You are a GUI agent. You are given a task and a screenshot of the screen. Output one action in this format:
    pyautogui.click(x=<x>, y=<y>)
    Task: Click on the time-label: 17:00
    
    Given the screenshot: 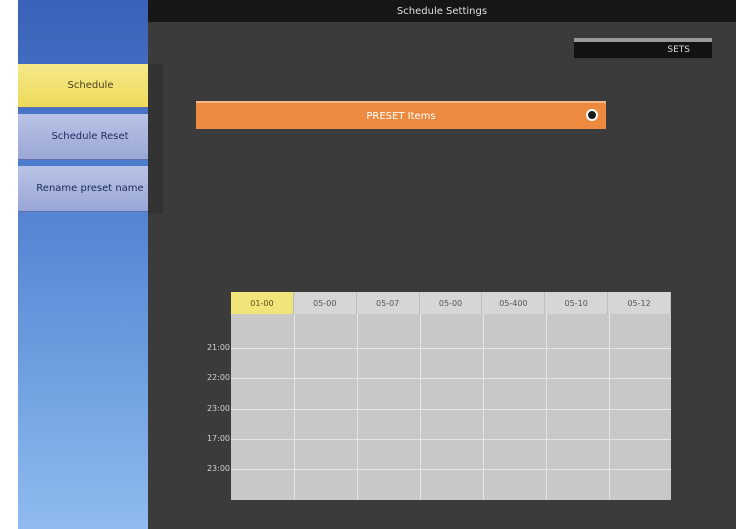 What is the action you would take?
    pyautogui.click(x=218, y=438)
    